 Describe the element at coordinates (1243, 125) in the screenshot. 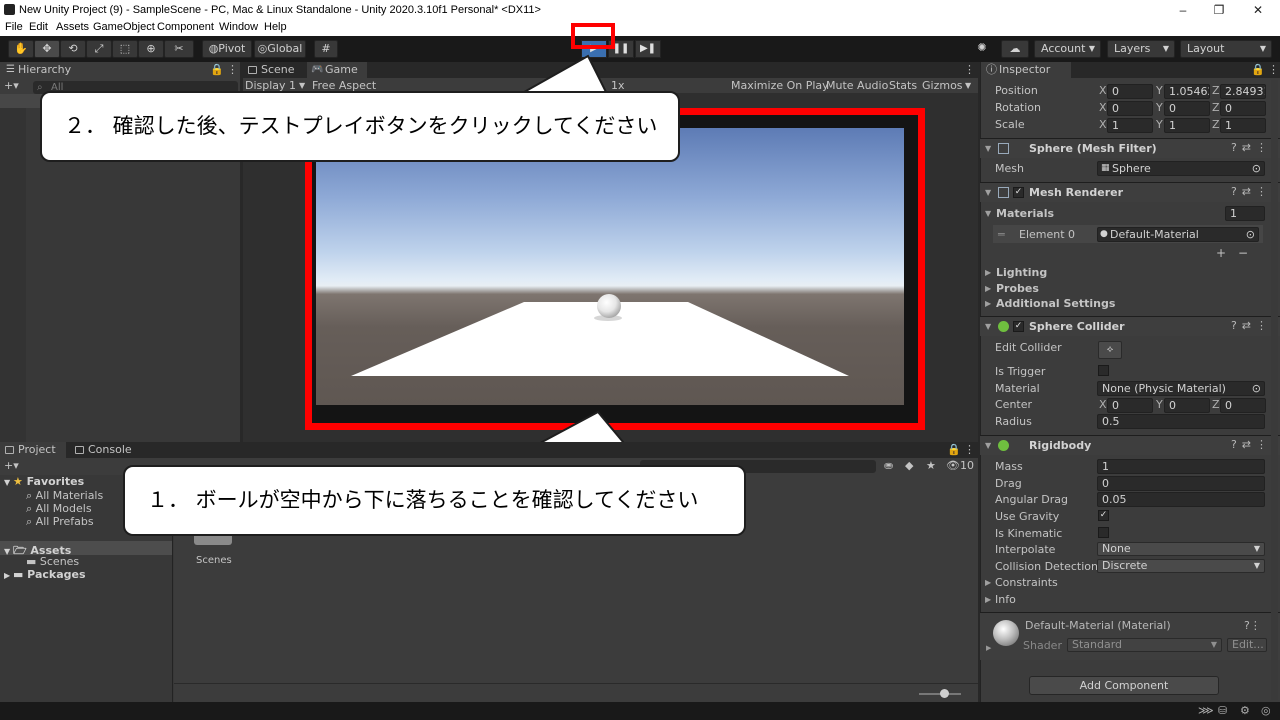

I see `scale-z-field: 1` at that location.